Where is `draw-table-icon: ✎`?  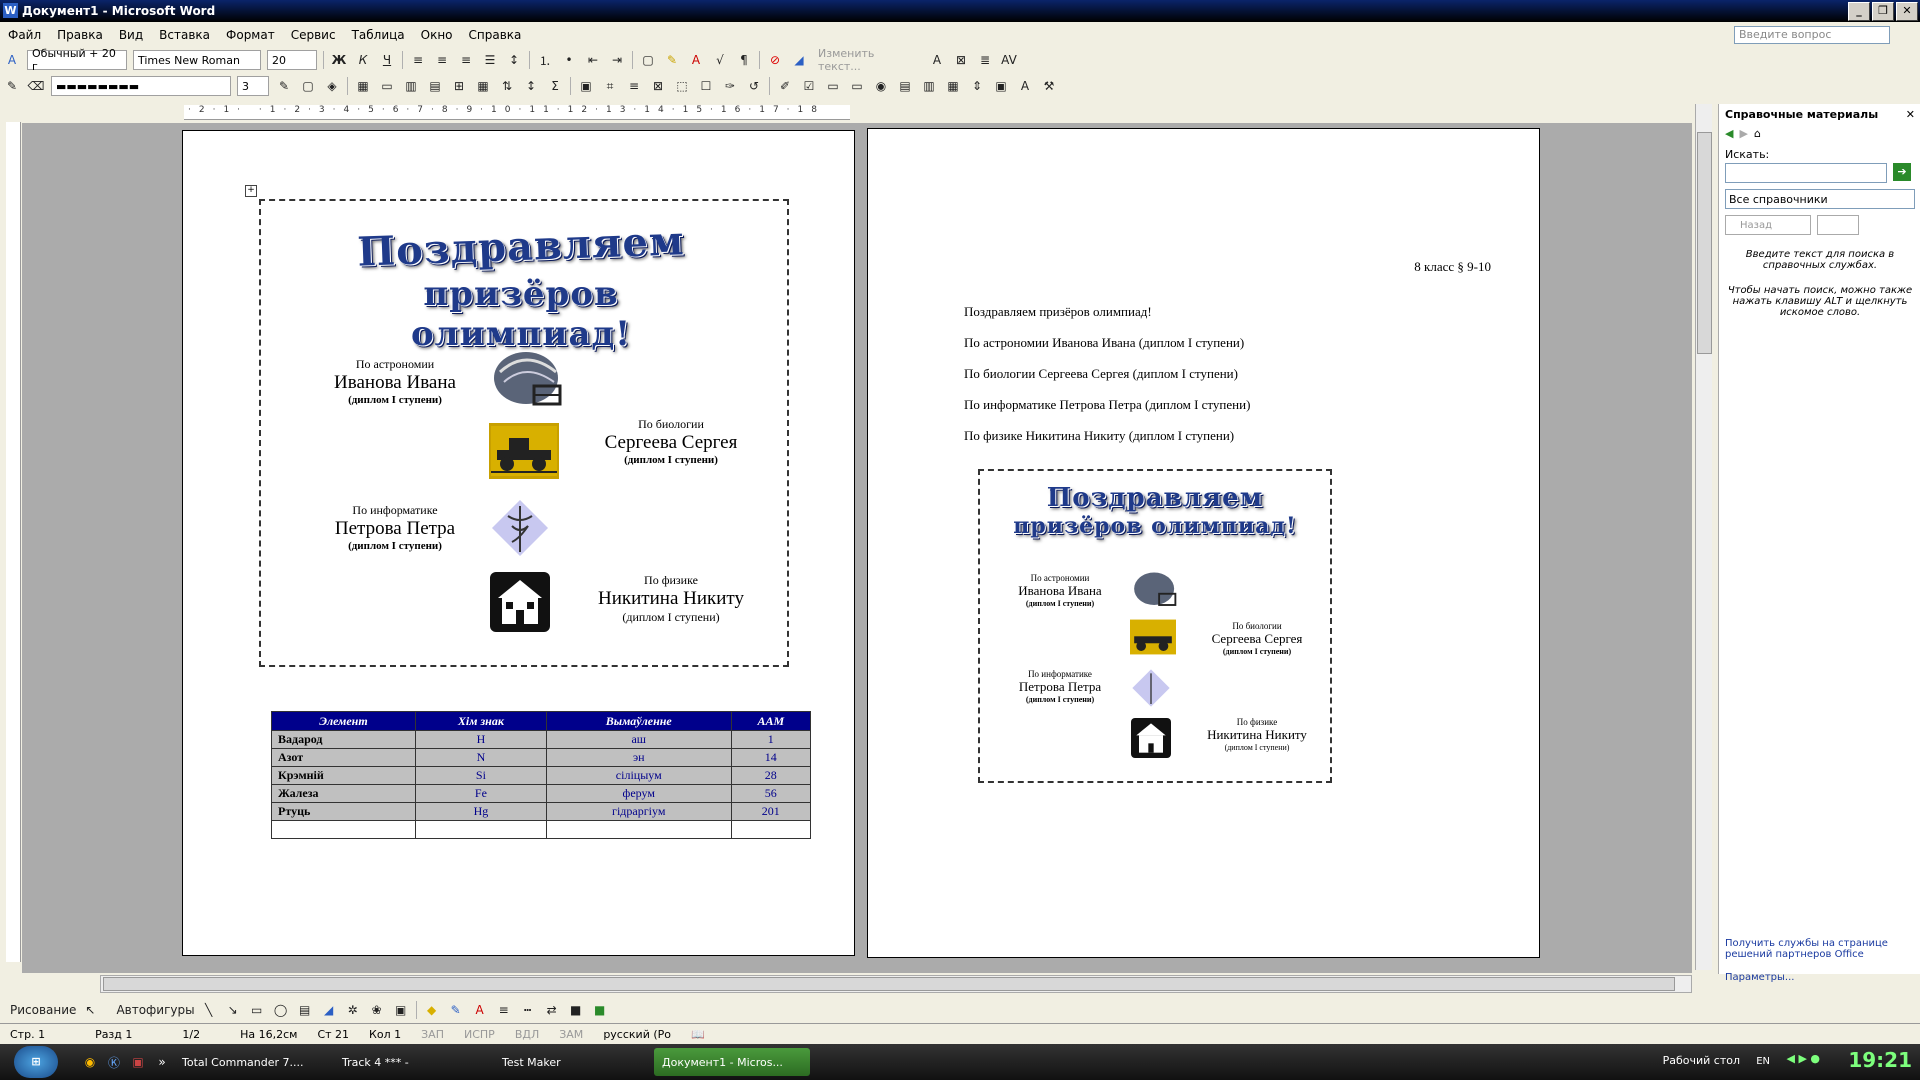 draw-table-icon: ✎ is located at coordinates (12, 86).